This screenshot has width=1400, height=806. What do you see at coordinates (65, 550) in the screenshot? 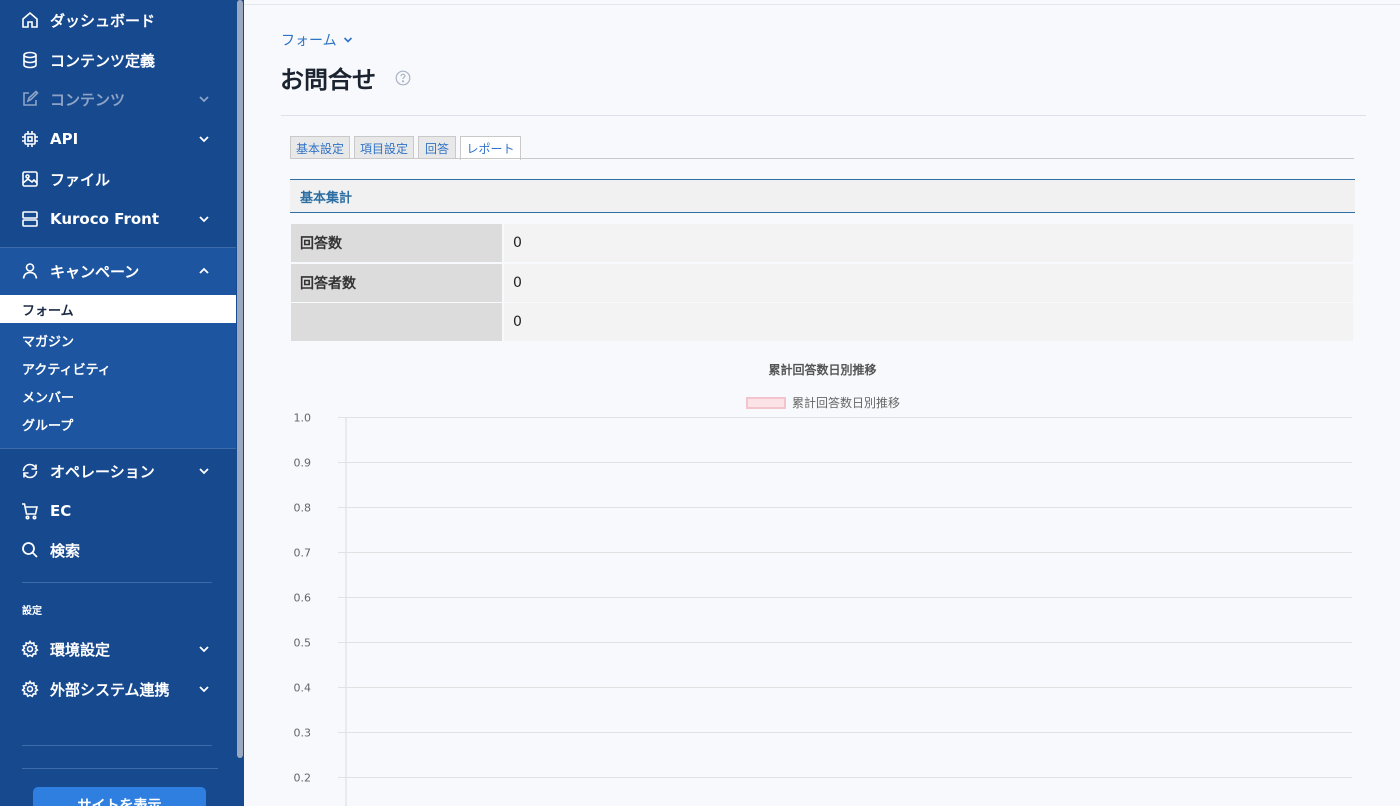
I see `sidebar-item-label: 検索` at bounding box center [65, 550].